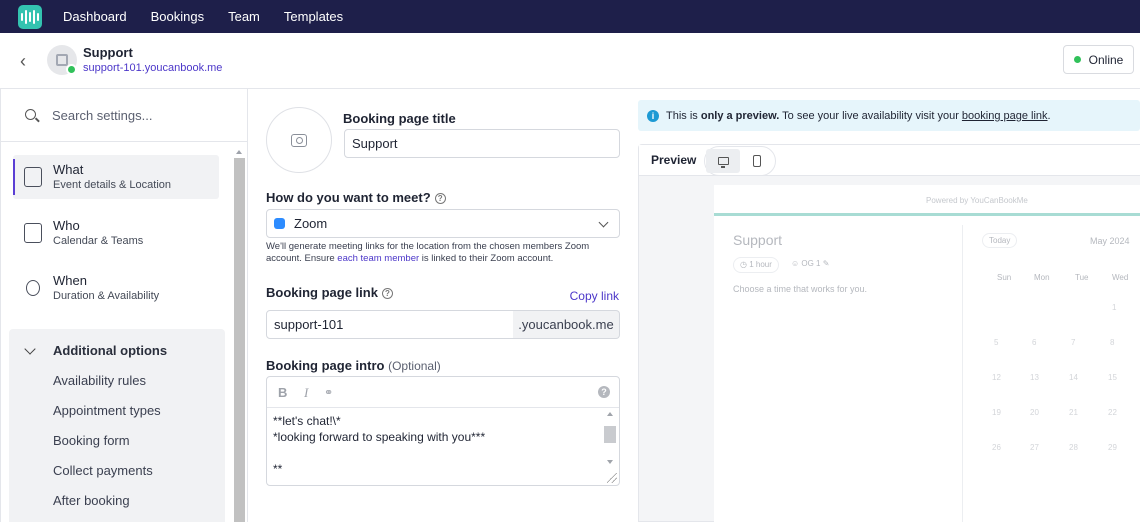 The height and width of the screenshot is (522, 1140). What do you see at coordinates (313, 16) in the screenshot?
I see `nav-templates: Templates` at bounding box center [313, 16].